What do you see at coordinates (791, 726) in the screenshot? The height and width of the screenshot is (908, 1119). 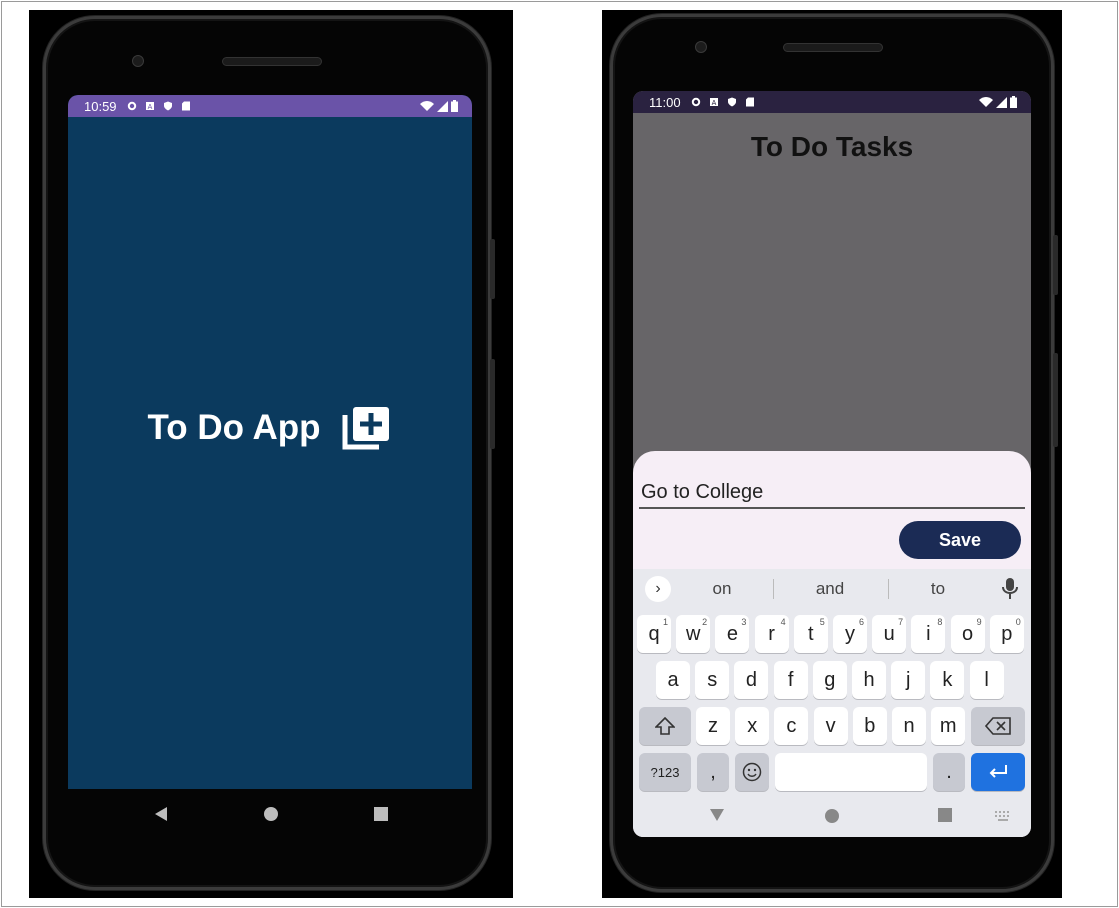 I see `key-c: c` at bounding box center [791, 726].